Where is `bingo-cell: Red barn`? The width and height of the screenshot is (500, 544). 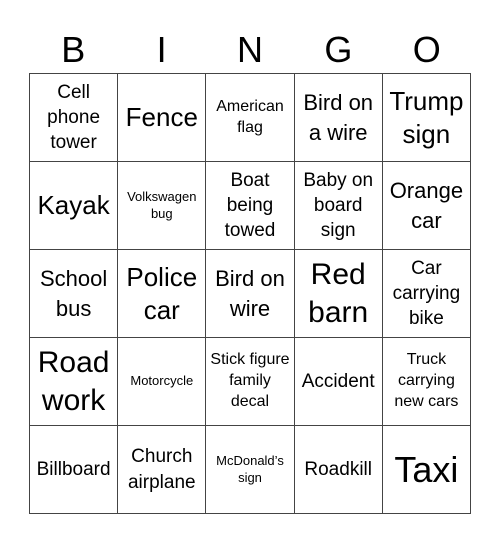
bingo-cell: Red barn is located at coordinates (338, 294).